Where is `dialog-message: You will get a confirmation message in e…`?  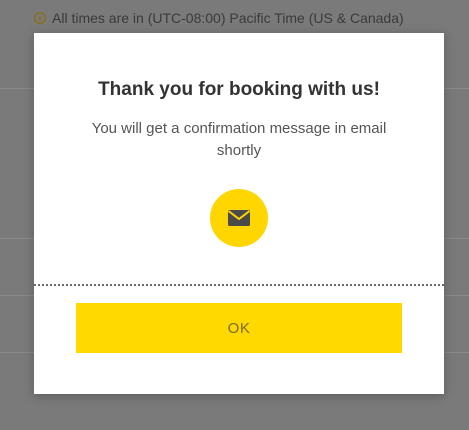
dialog-message: You will get a confirmation message in e… is located at coordinates (239, 139).